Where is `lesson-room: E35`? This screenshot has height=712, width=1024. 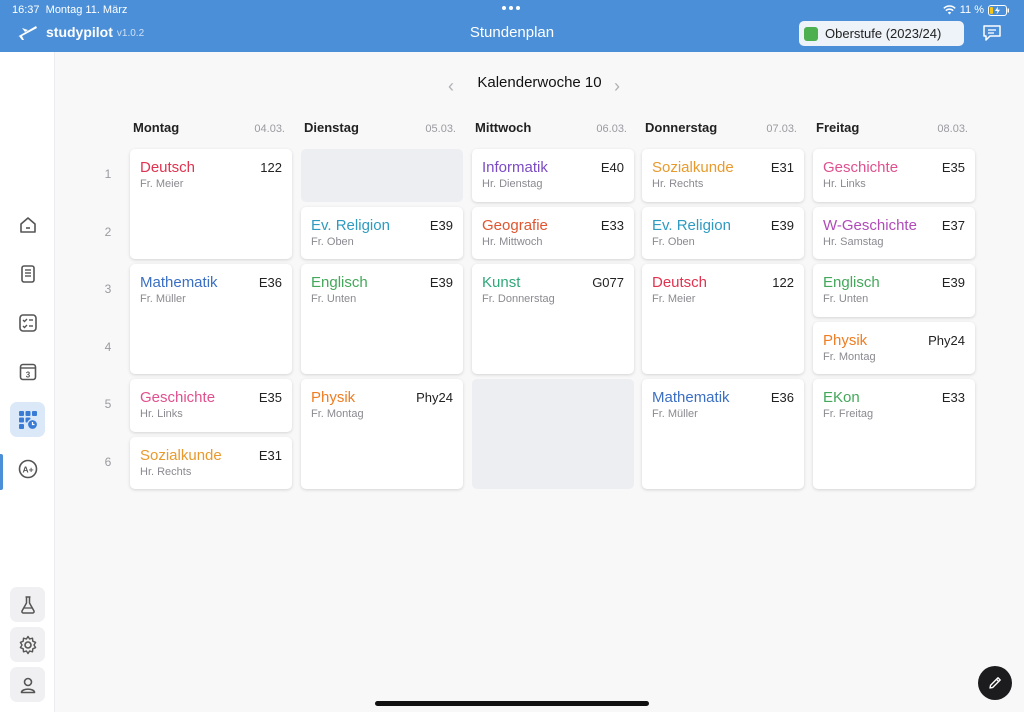 lesson-room: E35 is located at coordinates (953, 167).